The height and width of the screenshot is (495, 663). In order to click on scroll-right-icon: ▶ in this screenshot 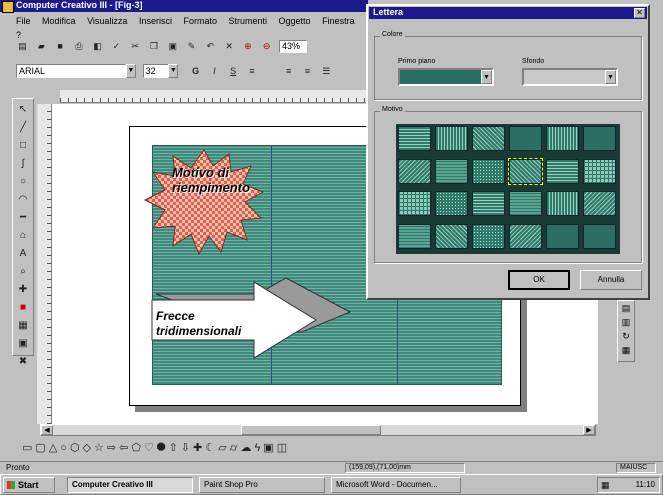, I will do `click(589, 430)`.